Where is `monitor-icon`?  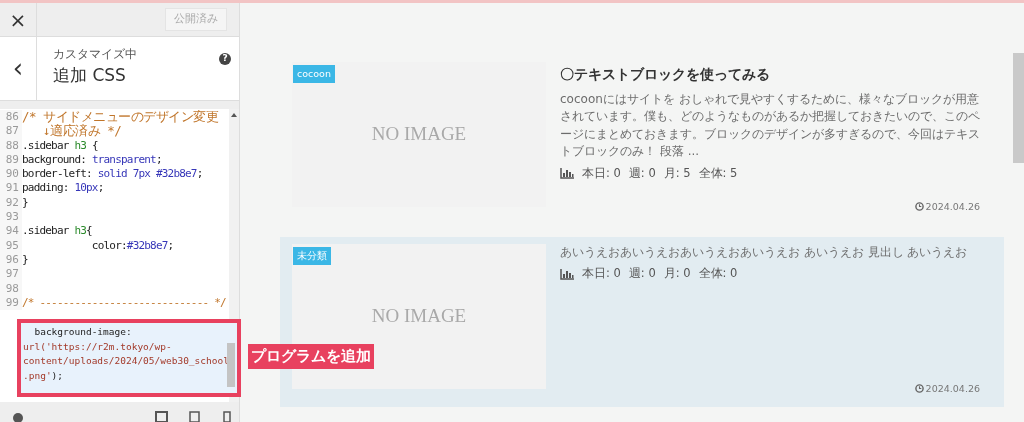
monitor-icon is located at coordinates (161, 416).